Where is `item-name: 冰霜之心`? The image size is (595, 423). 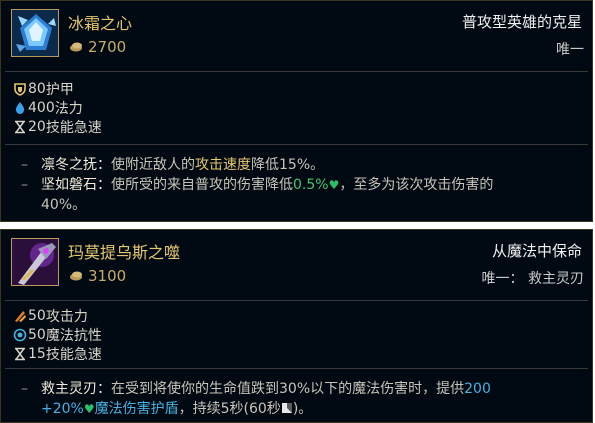
item-name: 冰霜之心 is located at coordinates (100, 23).